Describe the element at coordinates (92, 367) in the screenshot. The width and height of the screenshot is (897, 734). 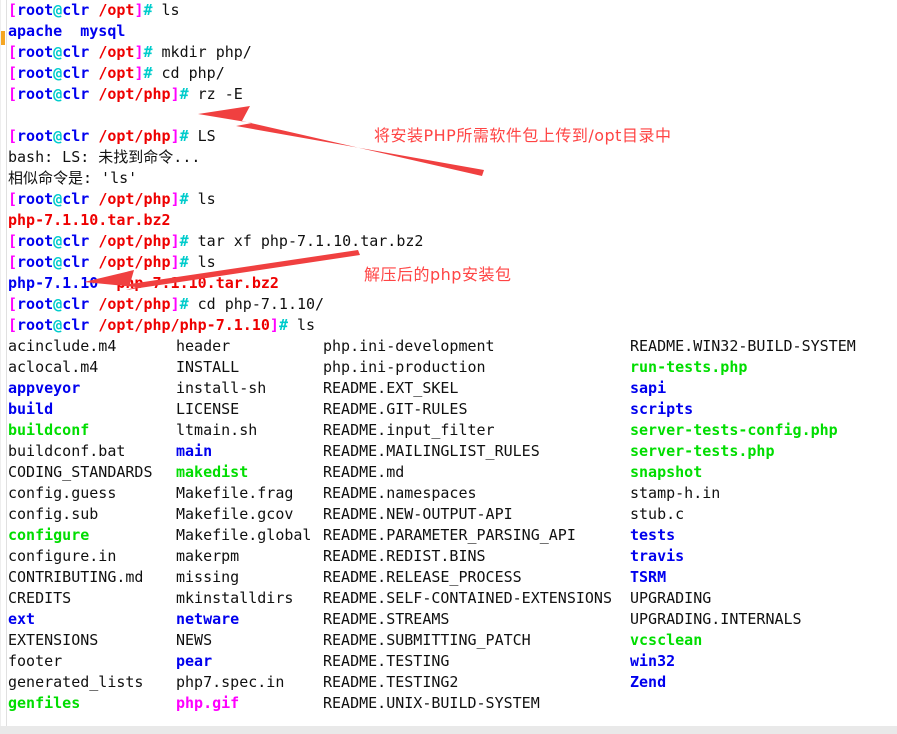
I see `listing-entry: aclocal.m4` at that location.